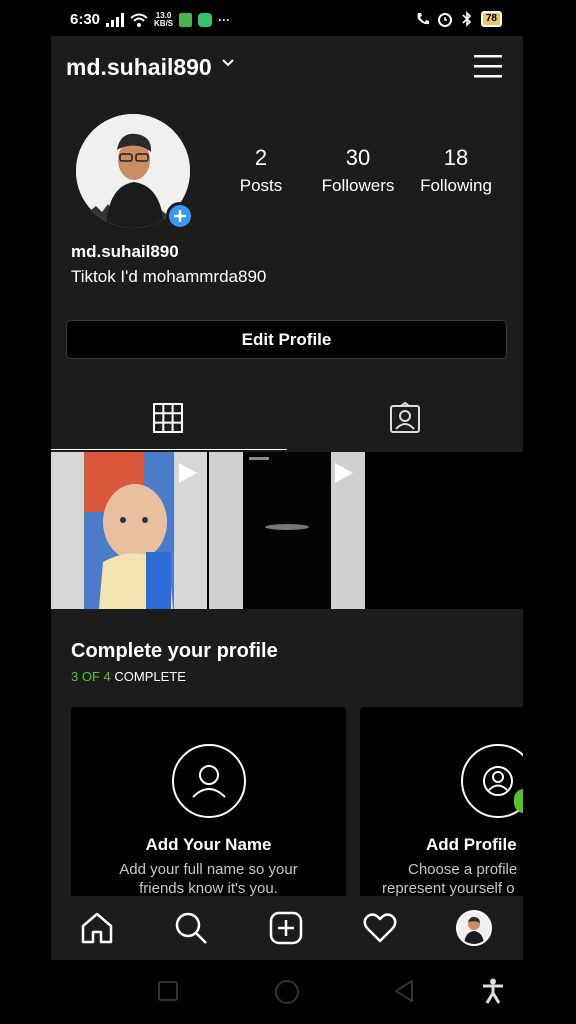 The height and width of the screenshot is (1024, 576). I want to click on plus-icon, so click(180, 216).